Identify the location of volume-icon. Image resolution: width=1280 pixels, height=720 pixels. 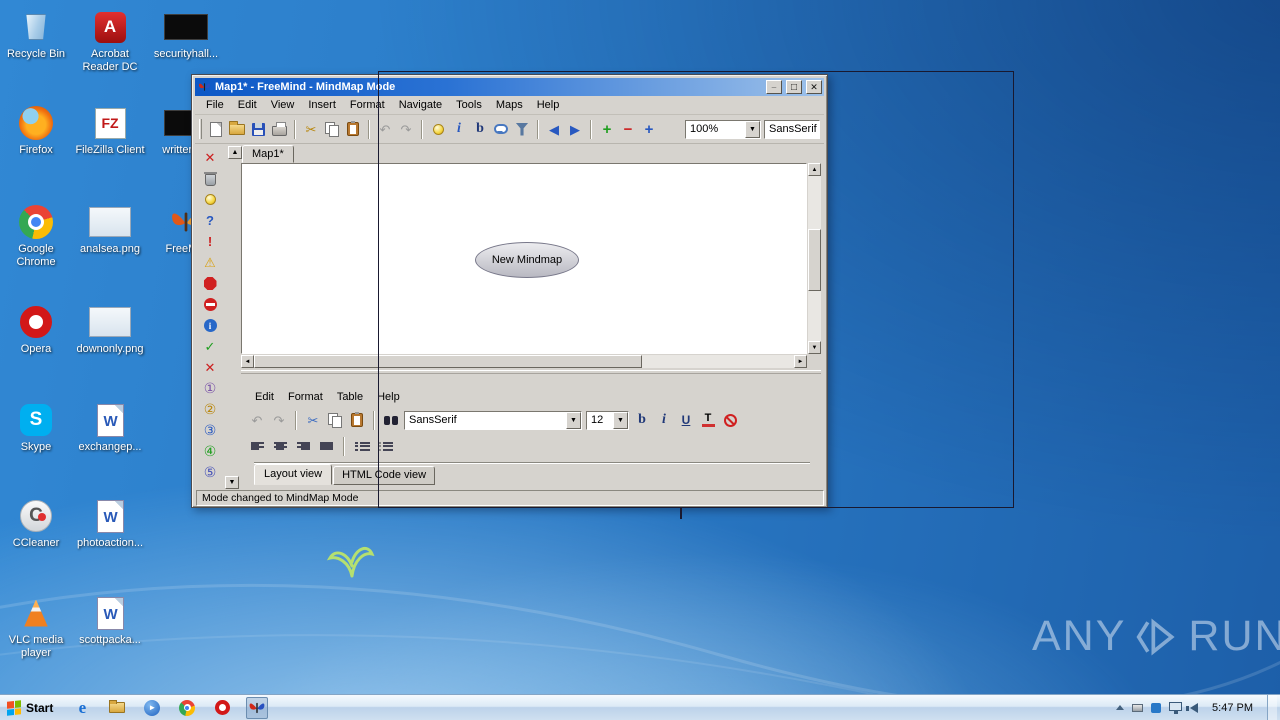
(1192, 707).